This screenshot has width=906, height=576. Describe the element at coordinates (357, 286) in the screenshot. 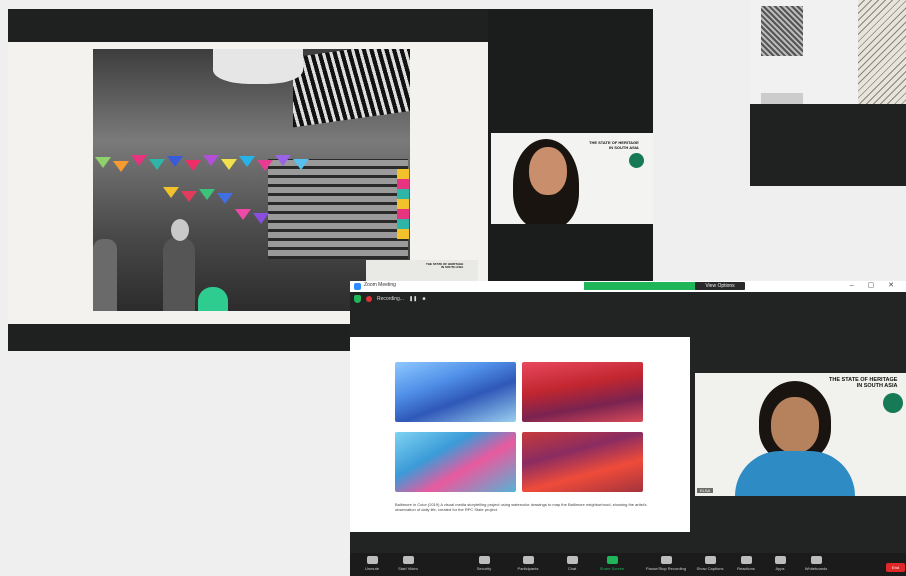

I see `zoom-app-icon` at that location.